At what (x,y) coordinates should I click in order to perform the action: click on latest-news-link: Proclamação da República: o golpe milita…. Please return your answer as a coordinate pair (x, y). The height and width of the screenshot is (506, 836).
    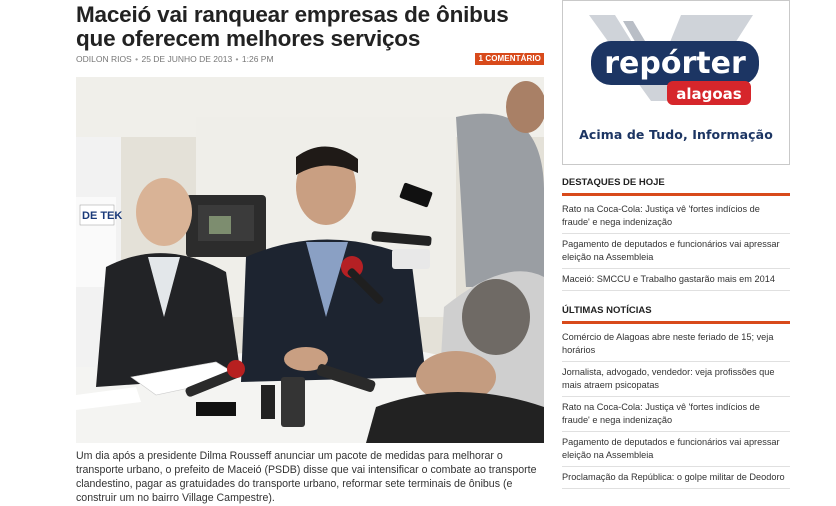
    Looking at the image, I should click on (673, 477).